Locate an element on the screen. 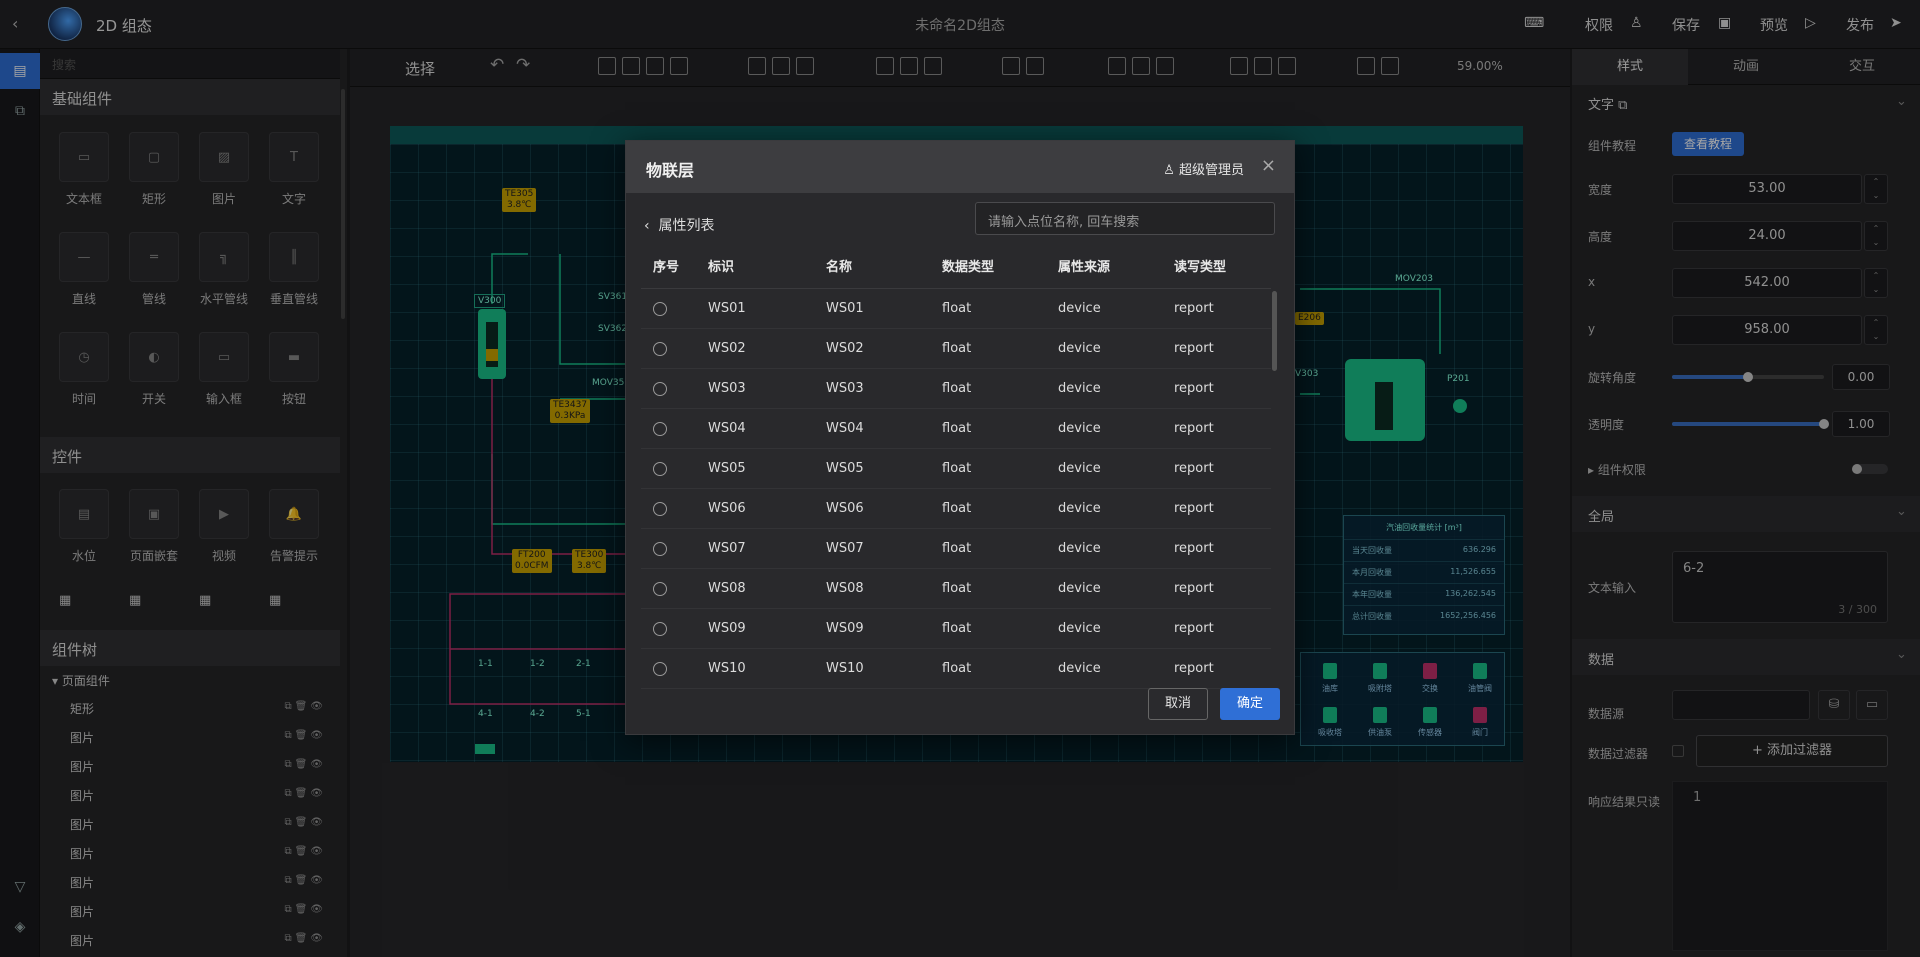  table-scrollbar is located at coordinates (1274, 331).